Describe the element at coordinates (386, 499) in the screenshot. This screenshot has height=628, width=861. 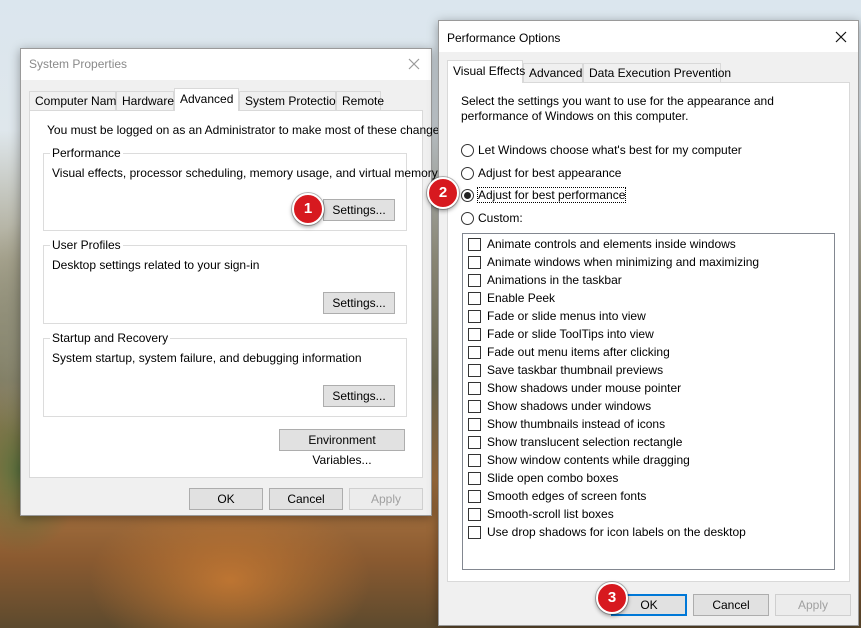
I see `system-apply-button: Apply` at that location.